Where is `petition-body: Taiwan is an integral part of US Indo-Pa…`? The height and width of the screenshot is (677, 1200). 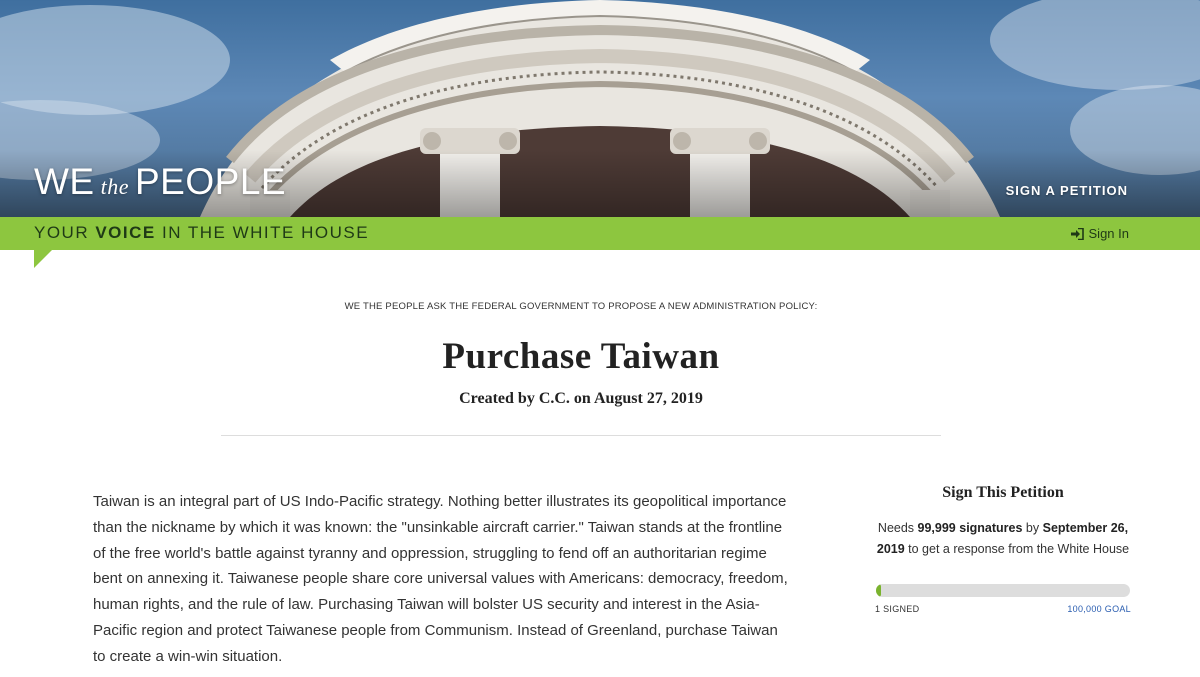 petition-body: Taiwan is an integral part of US Indo-Pa… is located at coordinates (440, 579).